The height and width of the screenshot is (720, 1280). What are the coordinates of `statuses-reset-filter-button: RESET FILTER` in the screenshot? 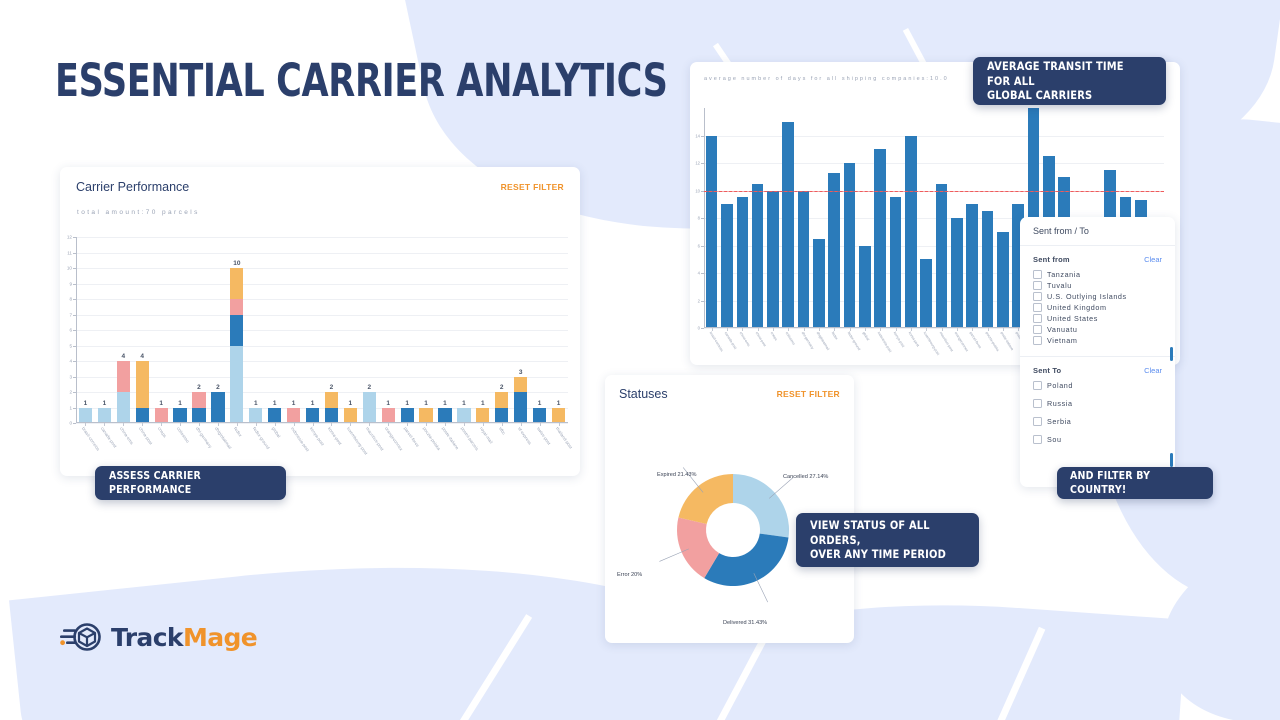 It's located at (808, 394).